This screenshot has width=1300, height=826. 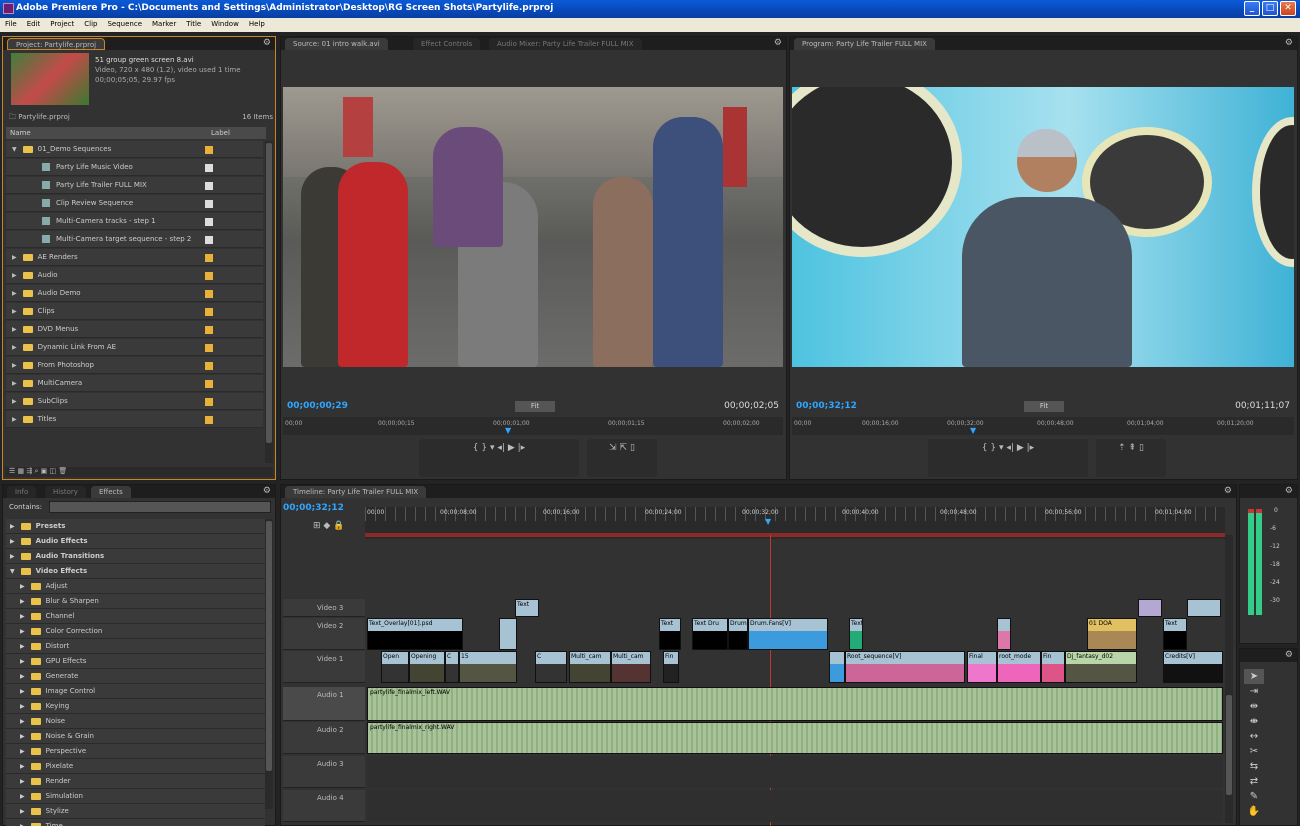 I want to click on effects-row: ▶ Render, so click(x=135, y=781).